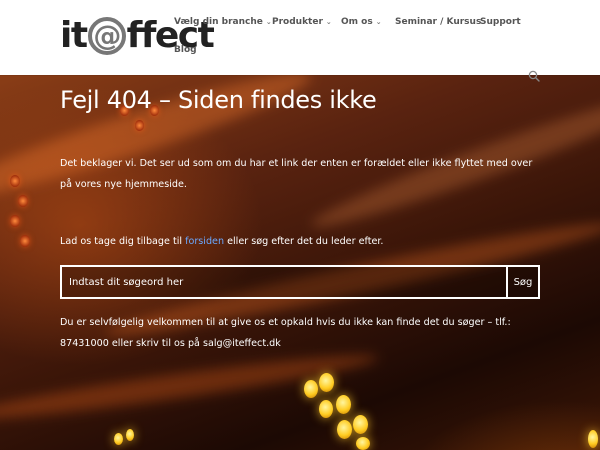  Describe the element at coordinates (534, 76) in the screenshot. I see `search-icon` at that location.